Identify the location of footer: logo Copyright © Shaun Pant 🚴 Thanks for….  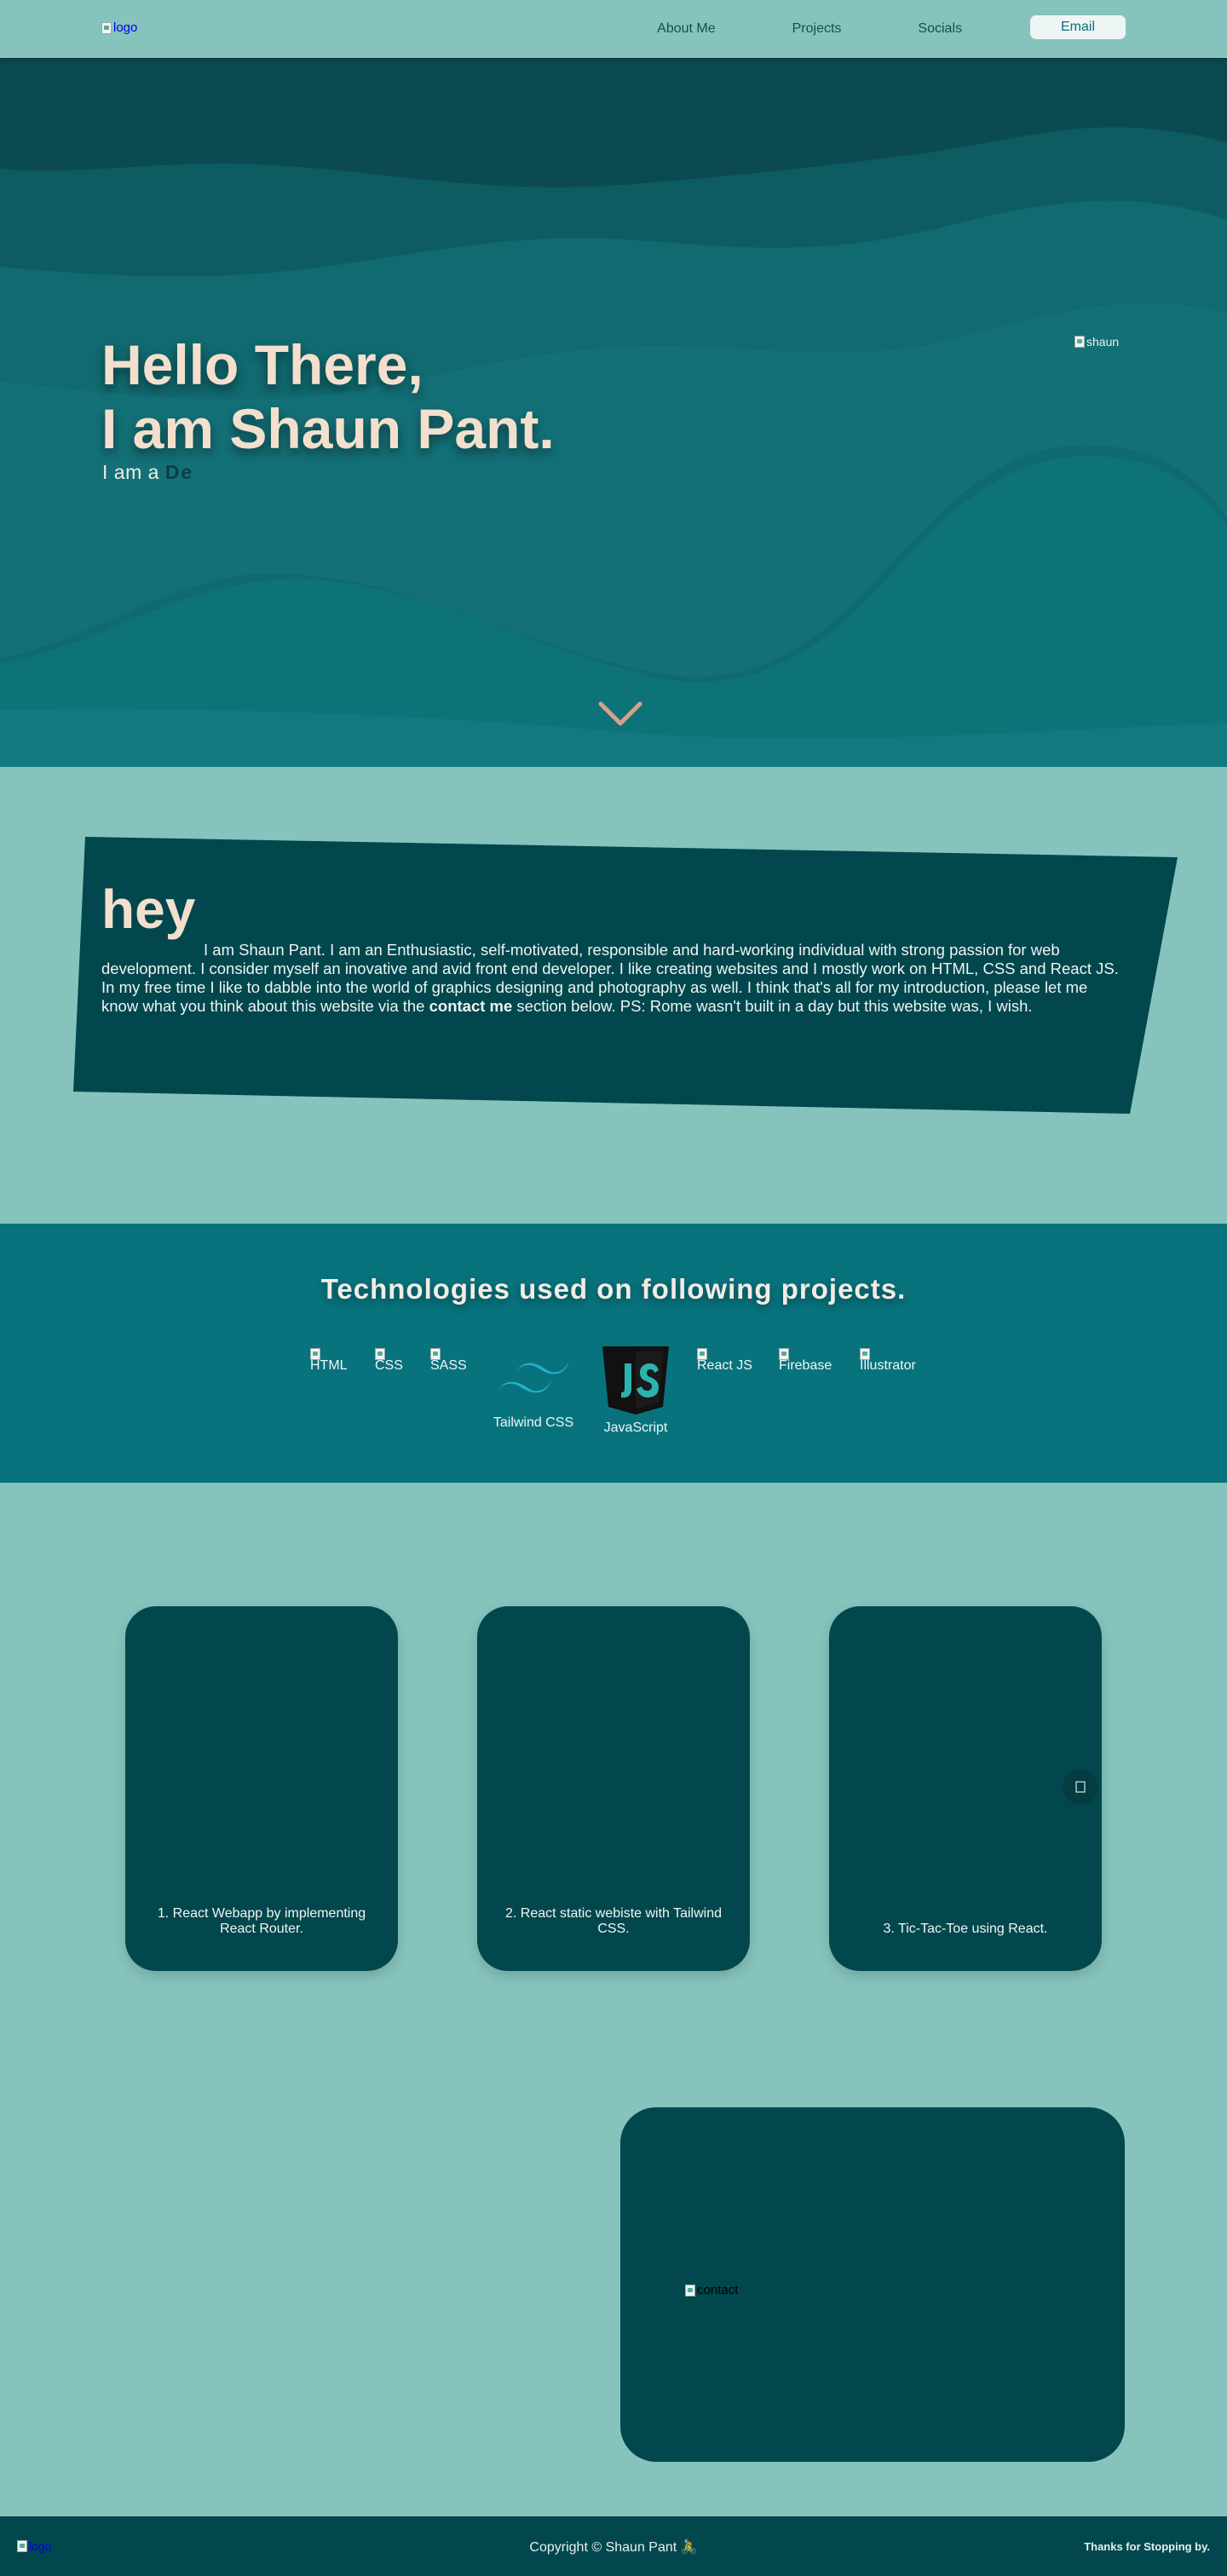
(613, 2546).